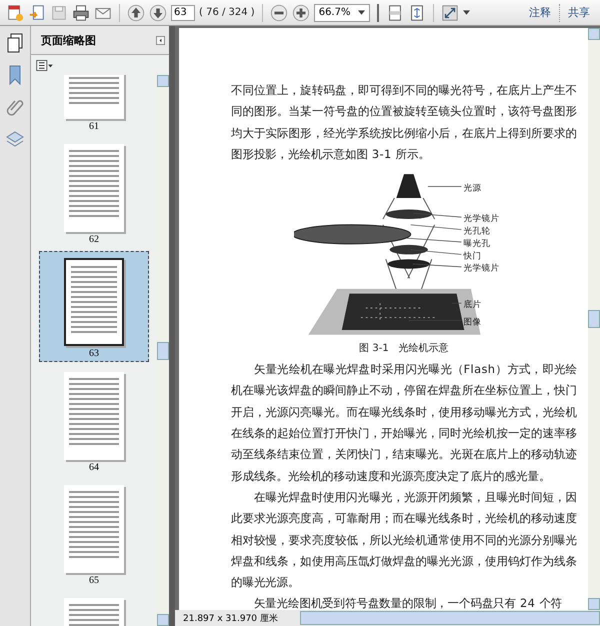  I want to click on page-count: ( 76 / 324 ), so click(227, 12).